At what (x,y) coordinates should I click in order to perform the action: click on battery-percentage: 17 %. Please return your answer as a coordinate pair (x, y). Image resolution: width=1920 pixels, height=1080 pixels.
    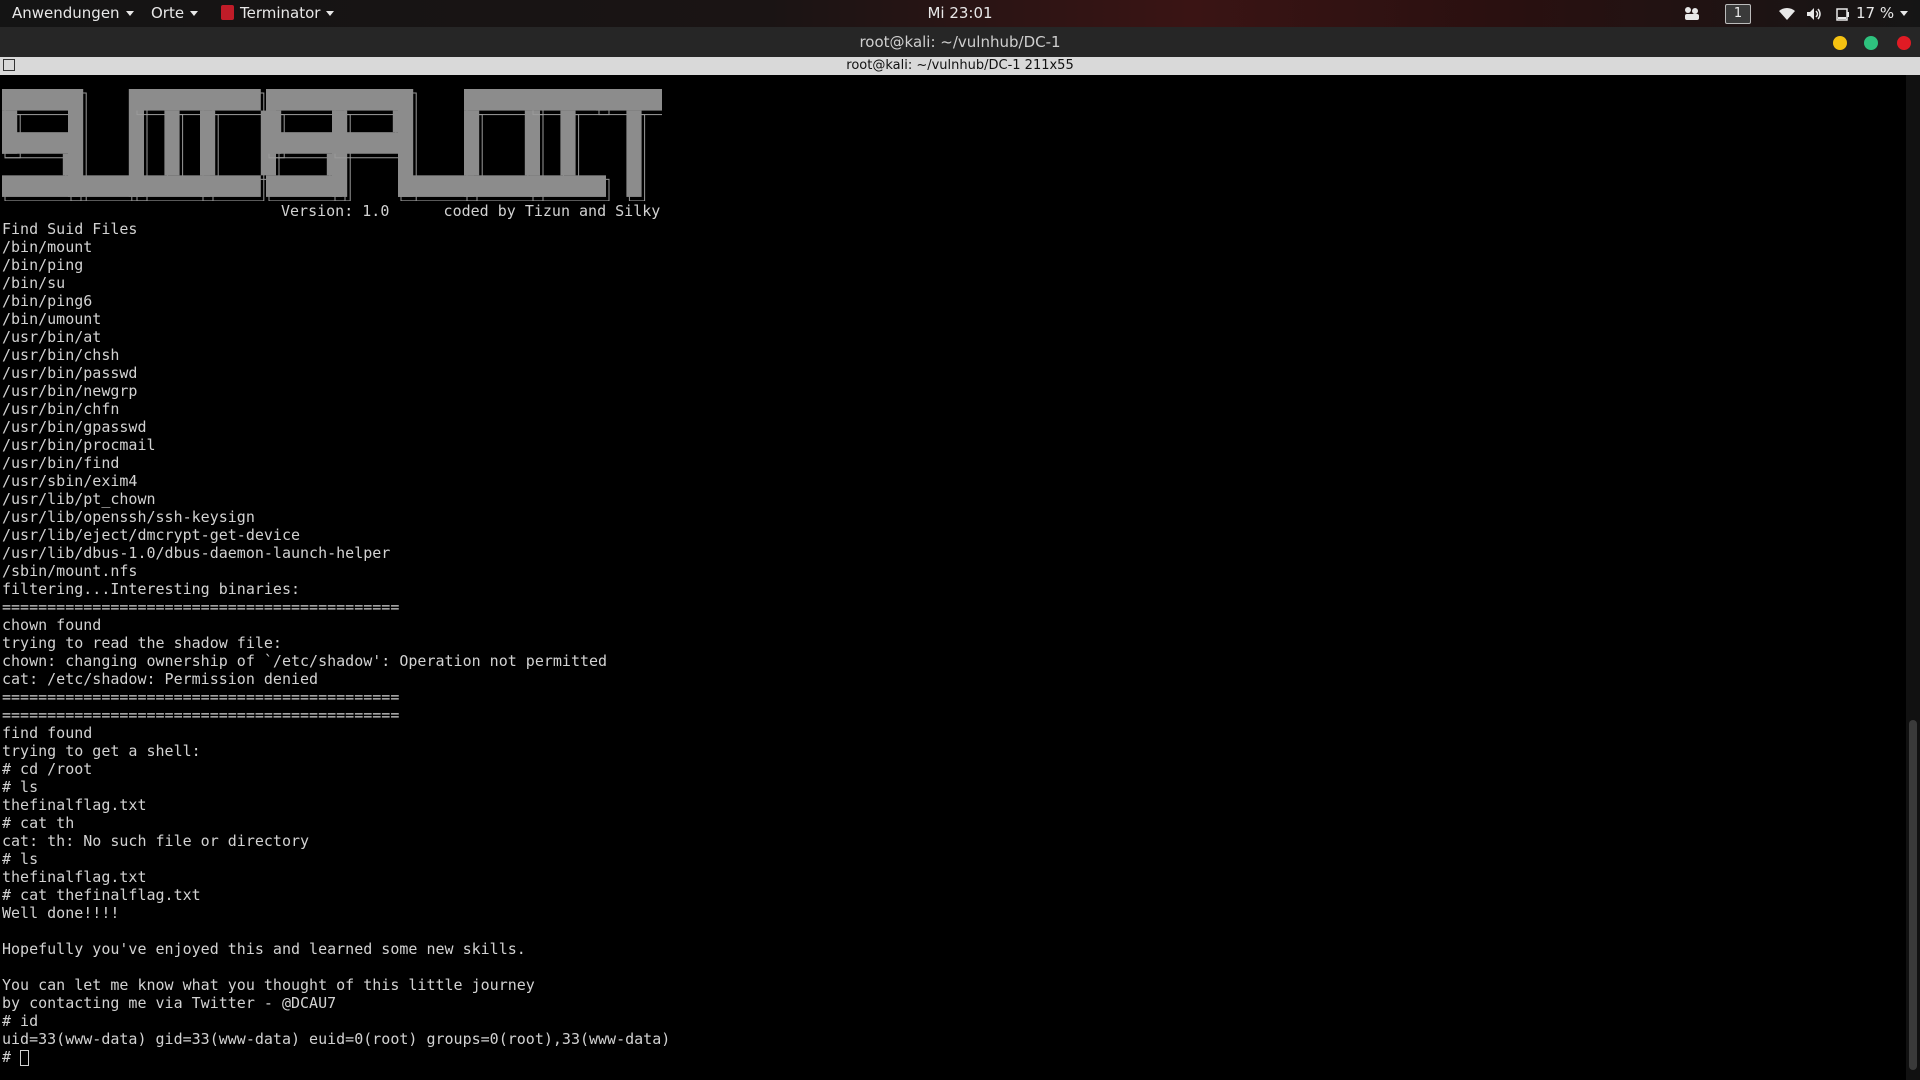
    Looking at the image, I should click on (1875, 13).